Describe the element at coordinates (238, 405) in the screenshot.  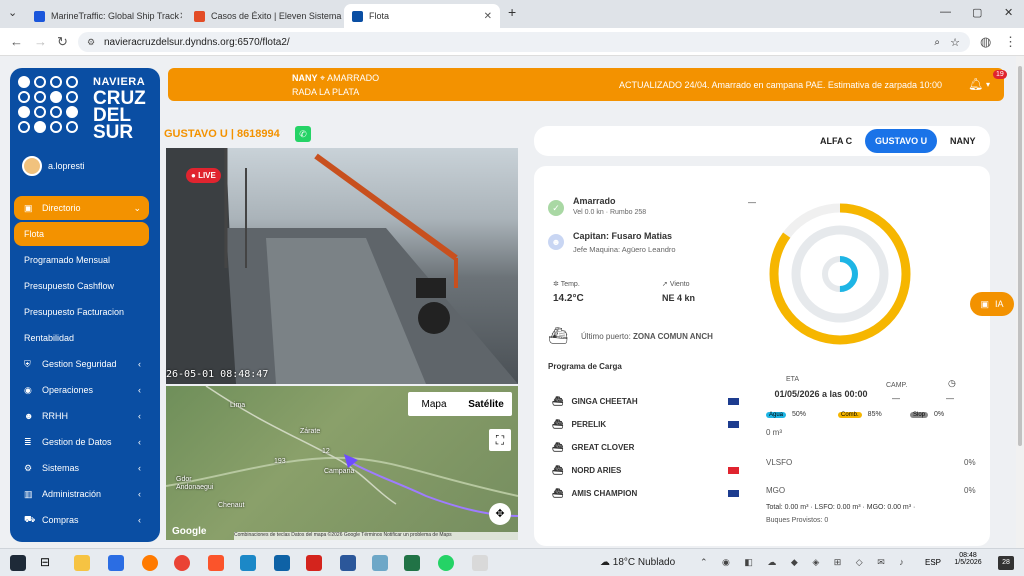
I see `map-label: Lima` at that location.